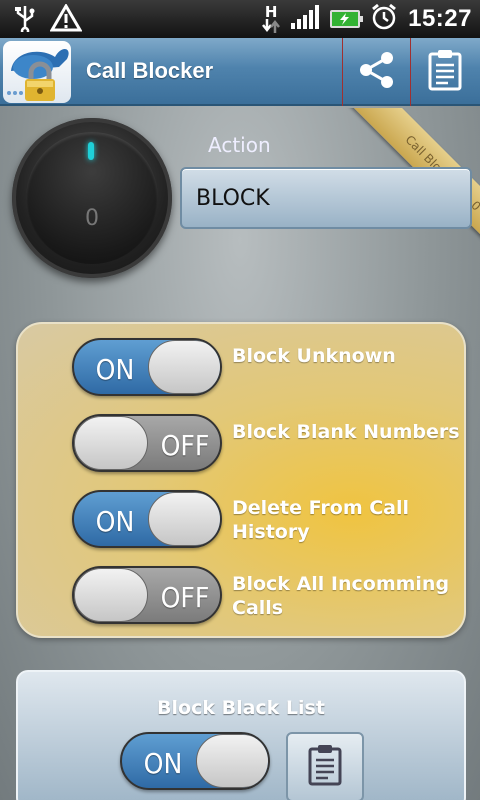 Image resolution: width=480 pixels, height=800 pixels. I want to click on status-bar: H 15:27, so click(240, 19).